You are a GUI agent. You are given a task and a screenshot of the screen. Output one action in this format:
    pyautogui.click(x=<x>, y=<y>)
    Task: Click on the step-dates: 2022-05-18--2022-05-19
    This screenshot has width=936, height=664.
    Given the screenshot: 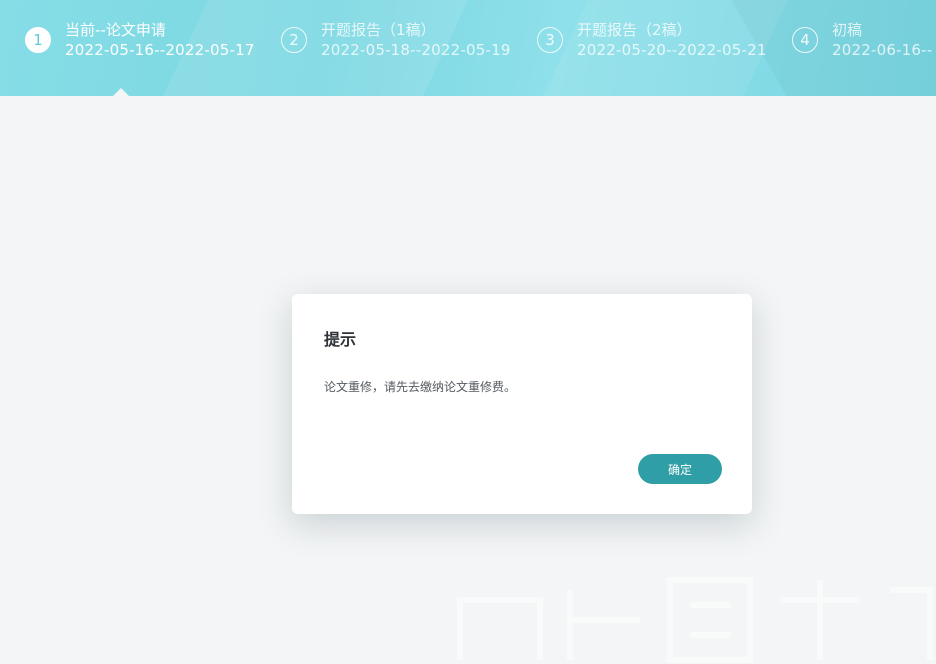 What is the action you would take?
    pyautogui.click(x=416, y=50)
    